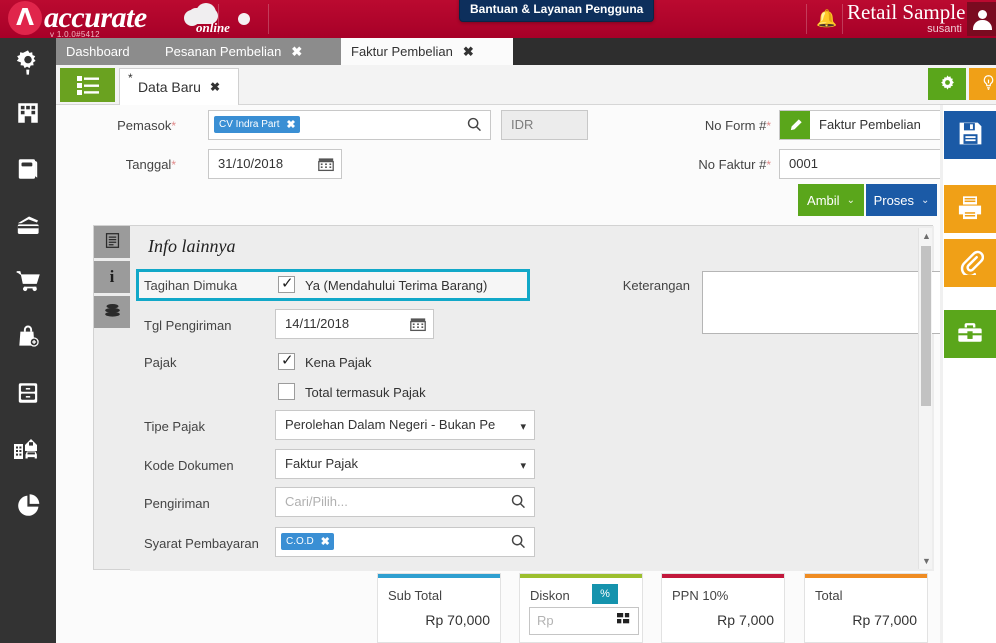 This screenshot has height=643, width=996. What do you see at coordinates (28, 337) in the screenshot?
I see `sidebar-item-purchase` at bounding box center [28, 337].